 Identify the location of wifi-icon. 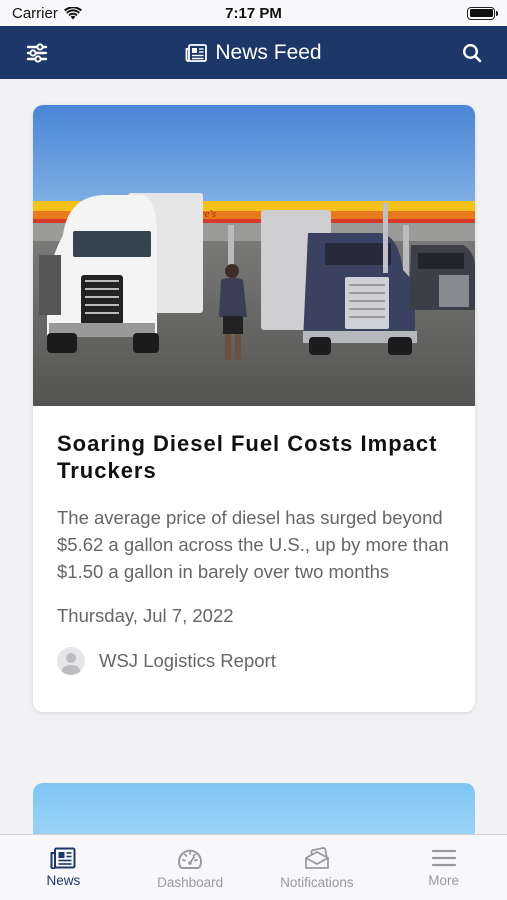
(72, 12).